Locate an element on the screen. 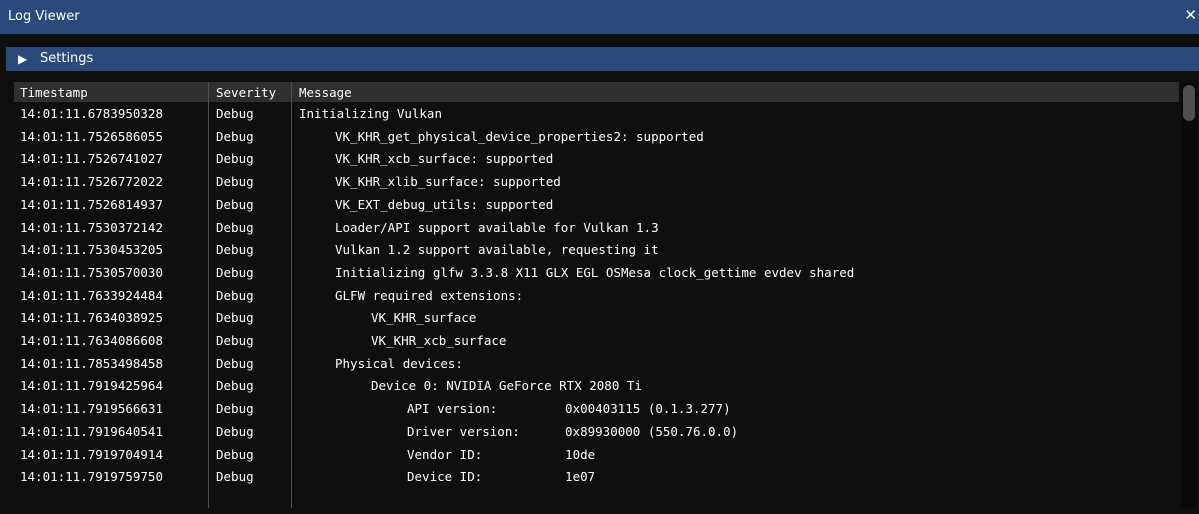 Image resolution: width=1199 pixels, height=514 pixels. column-header-severity: Severity is located at coordinates (246, 92).